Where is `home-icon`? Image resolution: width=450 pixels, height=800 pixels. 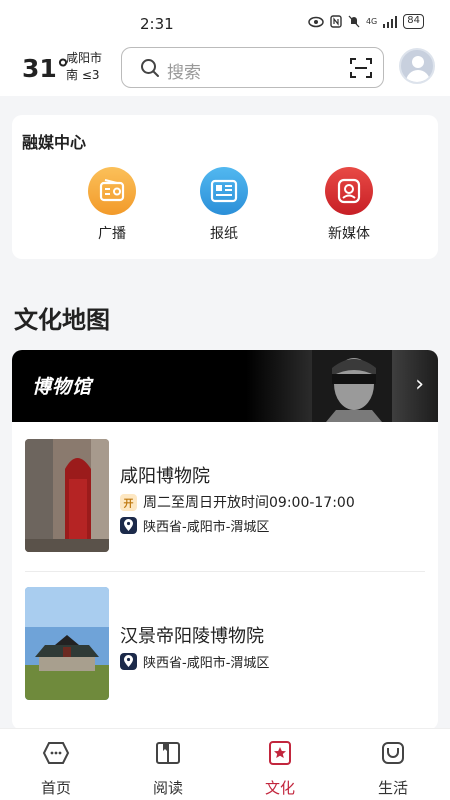 home-icon is located at coordinates (56, 753).